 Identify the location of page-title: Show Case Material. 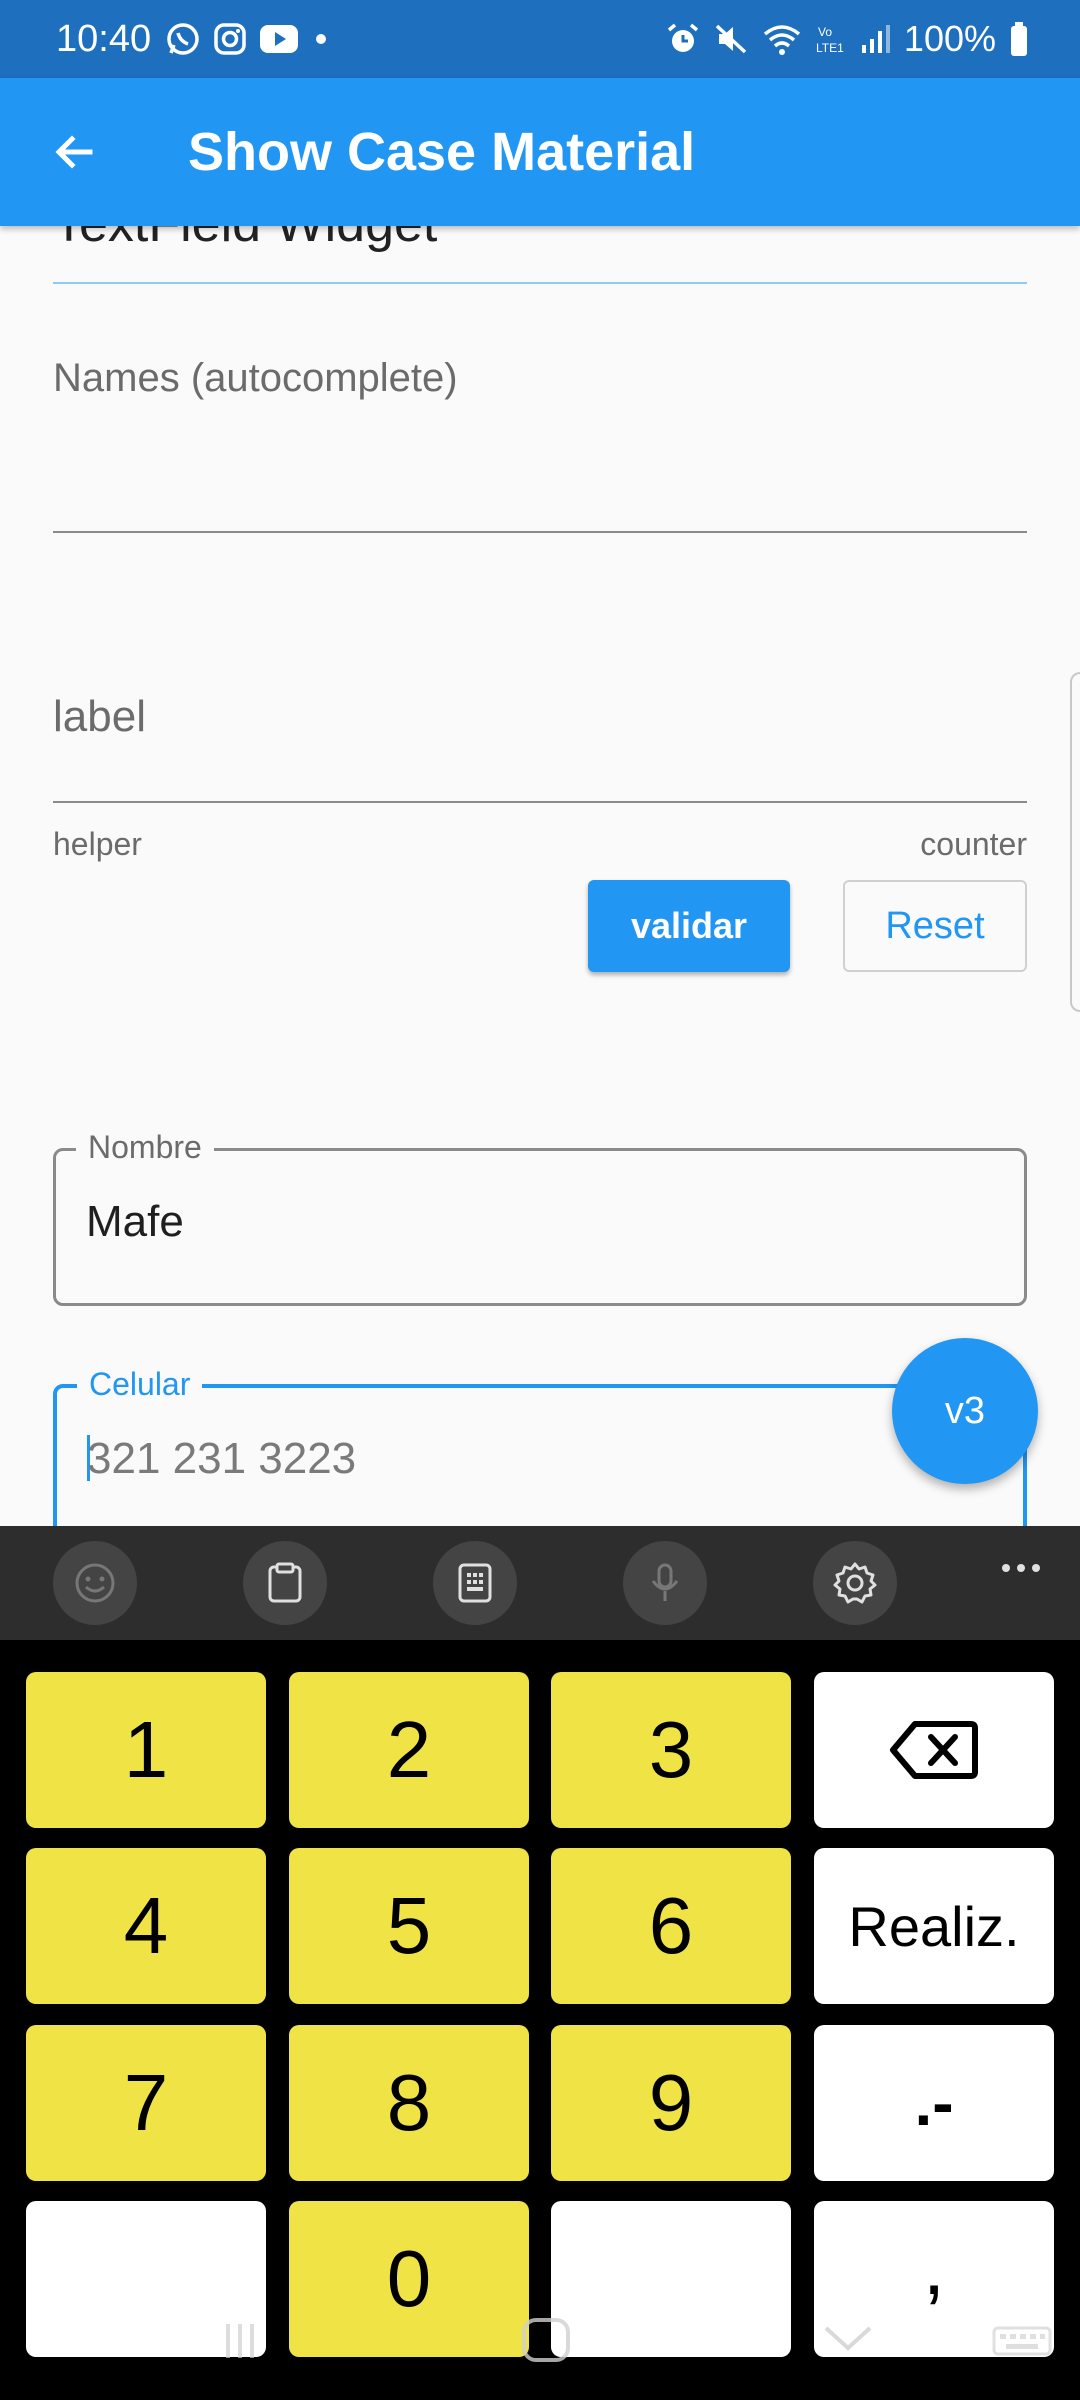
(442, 152).